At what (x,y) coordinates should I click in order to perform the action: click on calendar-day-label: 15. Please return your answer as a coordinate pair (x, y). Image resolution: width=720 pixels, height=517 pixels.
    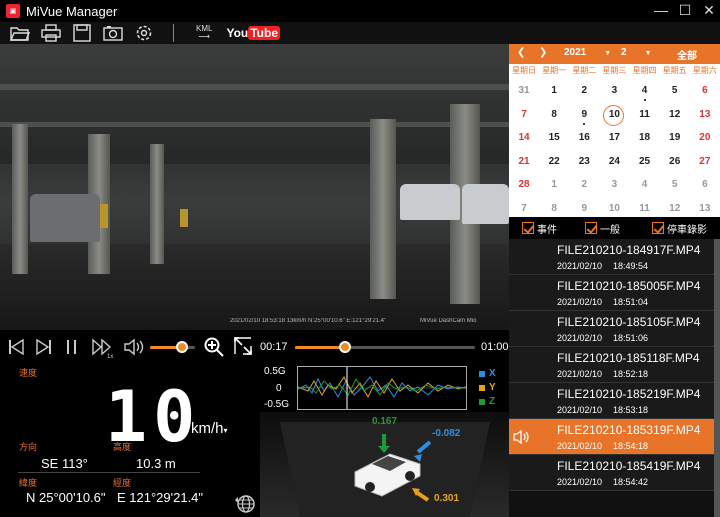
    Looking at the image, I should click on (554, 137).